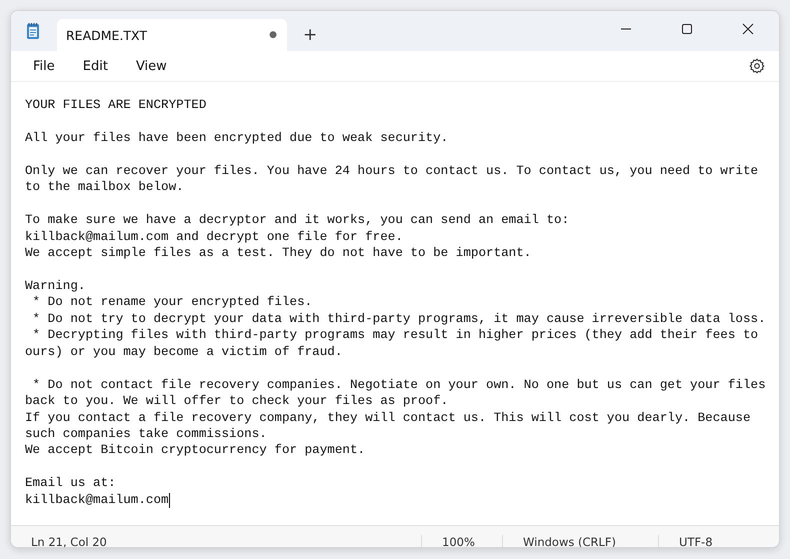 The height and width of the screenshot is (559, 790). Describe the element at coordinates (757, 66) in the screenshot. I see `settings-icon` at that location.